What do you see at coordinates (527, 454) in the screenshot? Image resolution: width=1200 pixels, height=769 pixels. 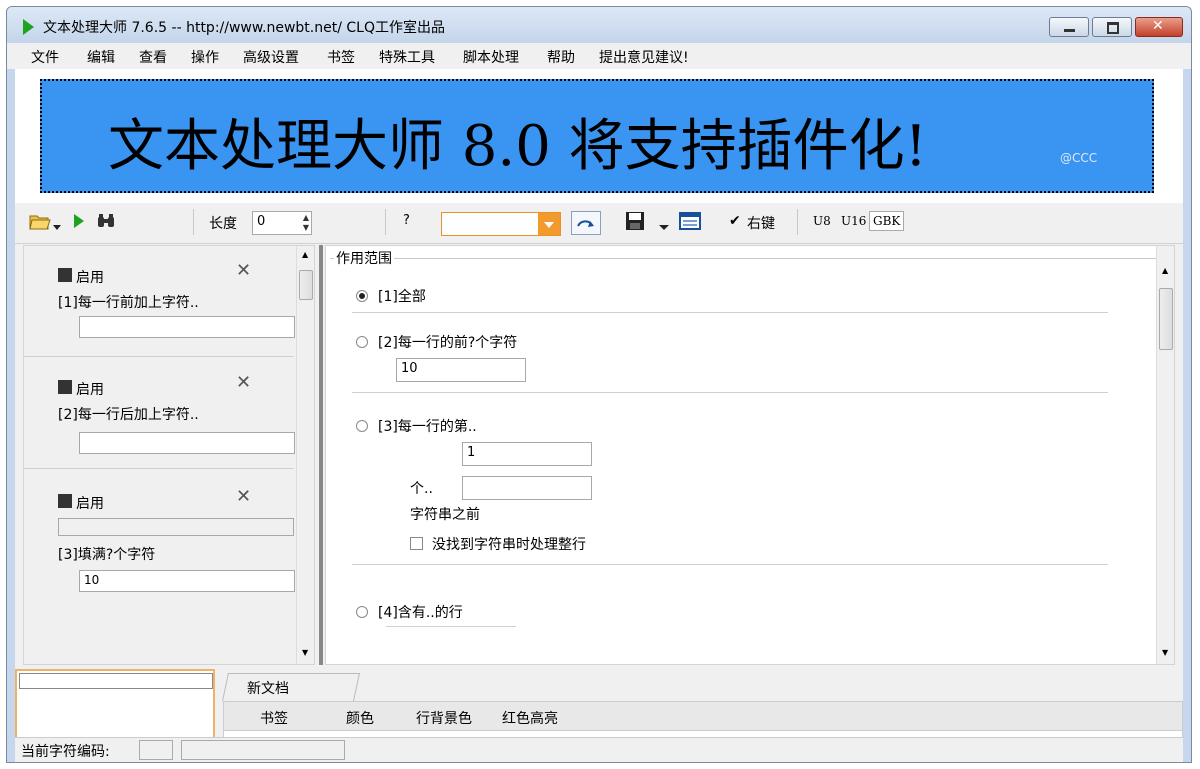 I see `nth-start-input: 1` at bounding box center [527, 454].